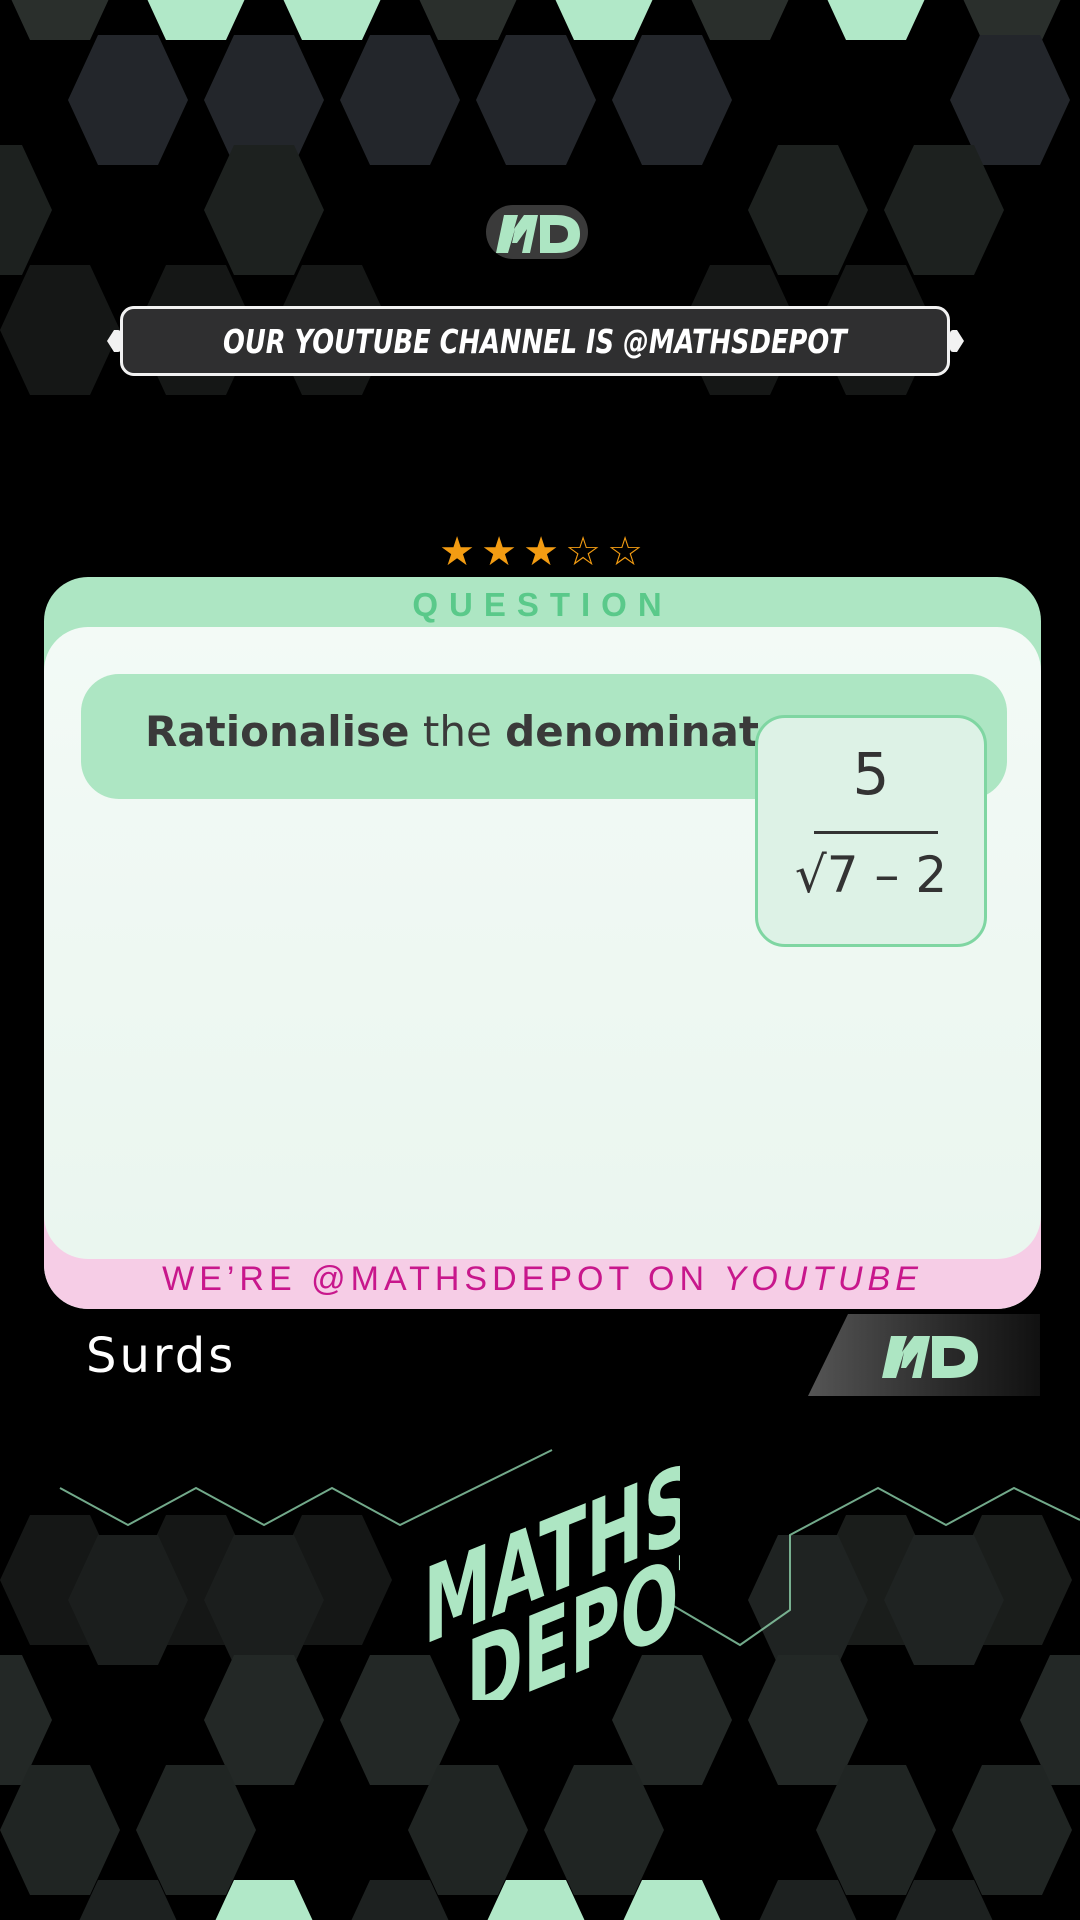  Describe the element at coordinates (876, 832) in the screenshot. I see `fraction-bar` at that location.